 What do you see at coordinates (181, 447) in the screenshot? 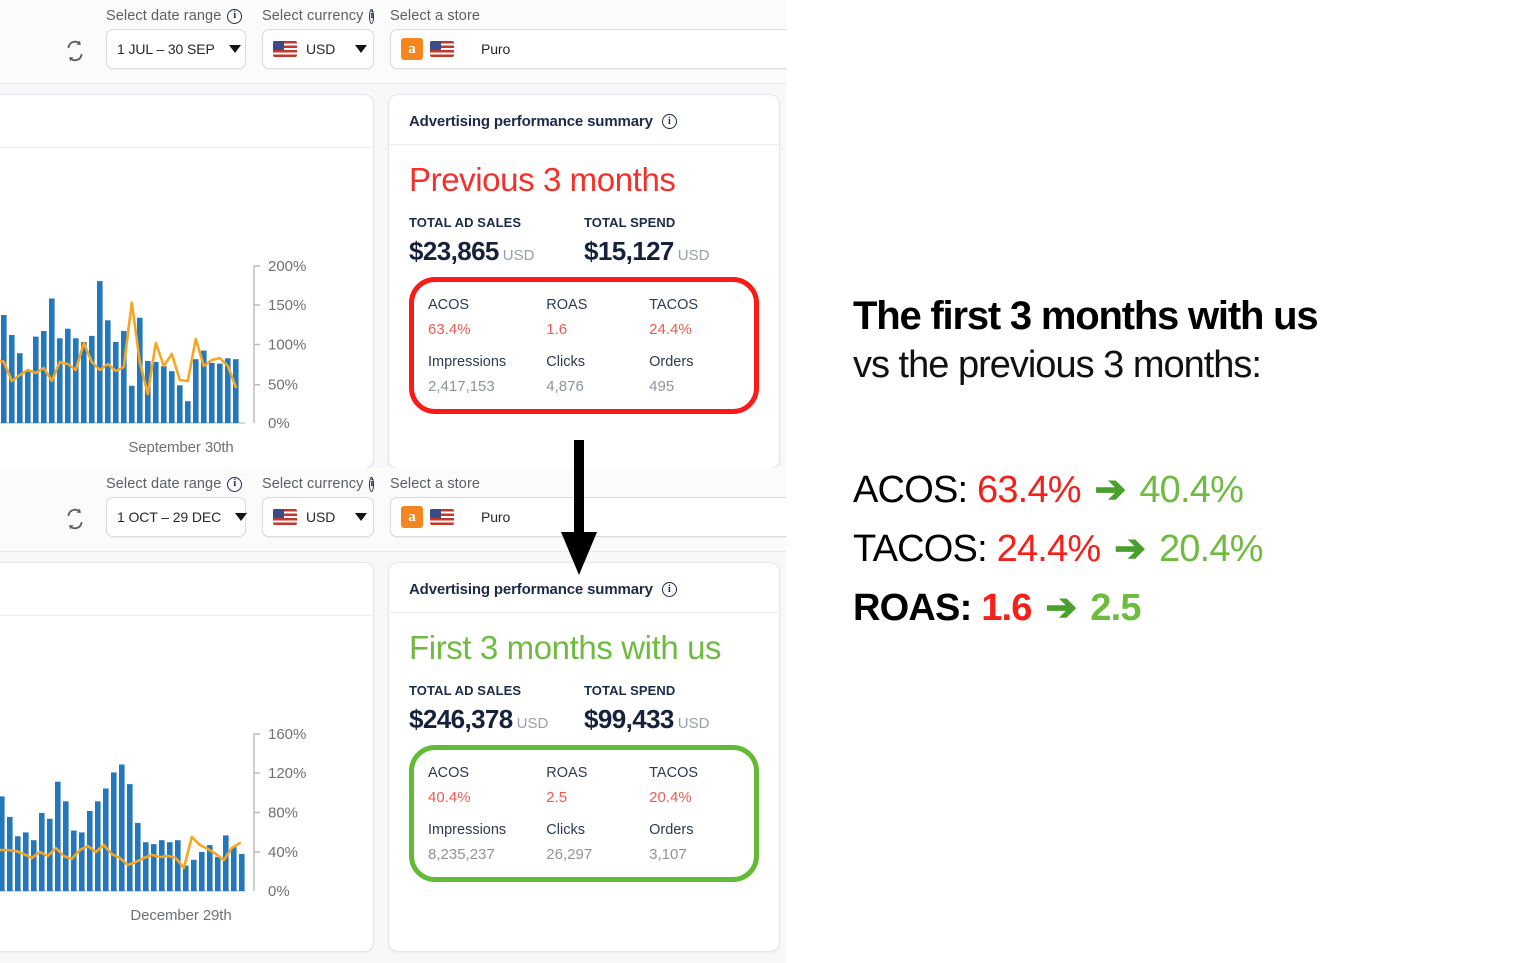
I see `chart-previous-xlabel: September 30th` at bounding box center [181, 447].